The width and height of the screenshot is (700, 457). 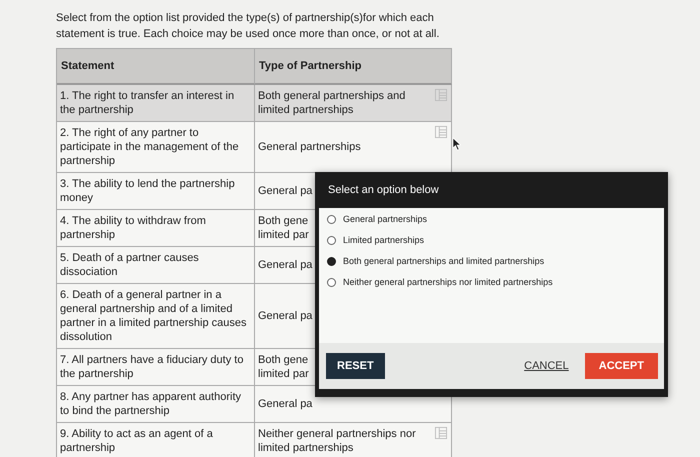 I want to click on table-cell: 7. All partners have a fiduciary duty to the partnership, so click(x=156, y=367).